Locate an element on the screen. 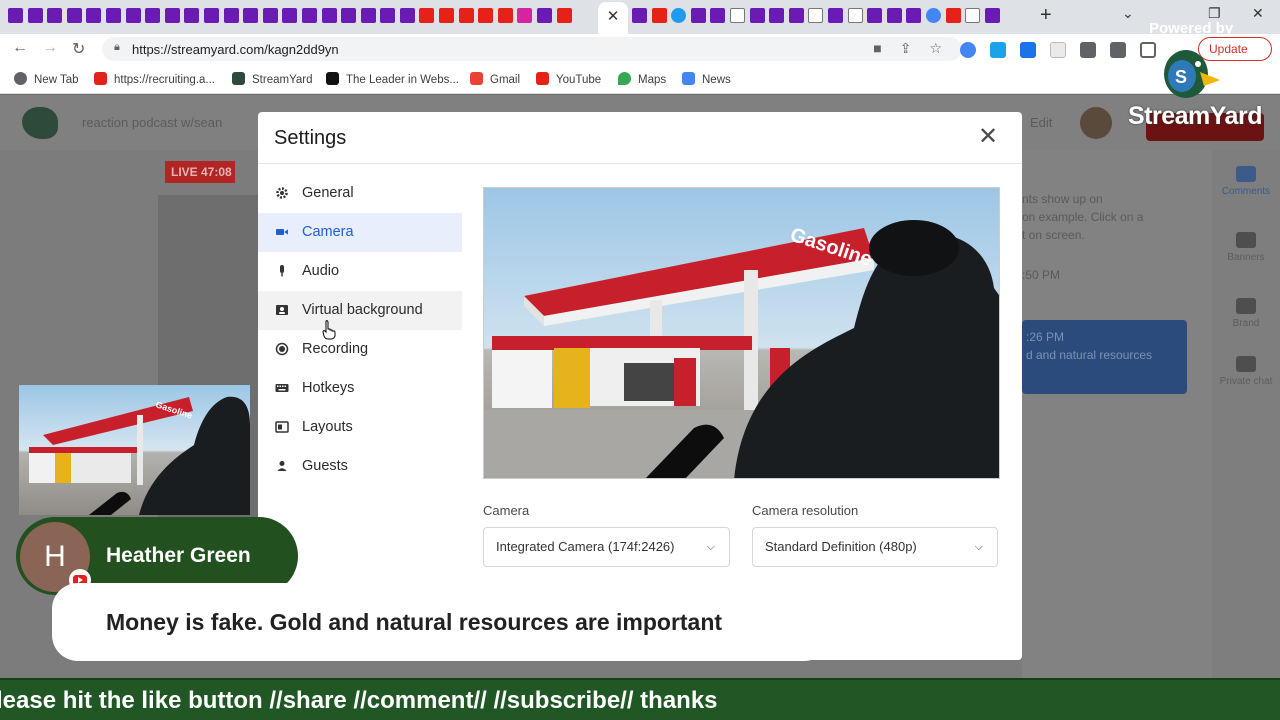 The height and width of the screenshot is (720, 1280). settings-menu-recording: Recording is located at coordinates (360, 349).